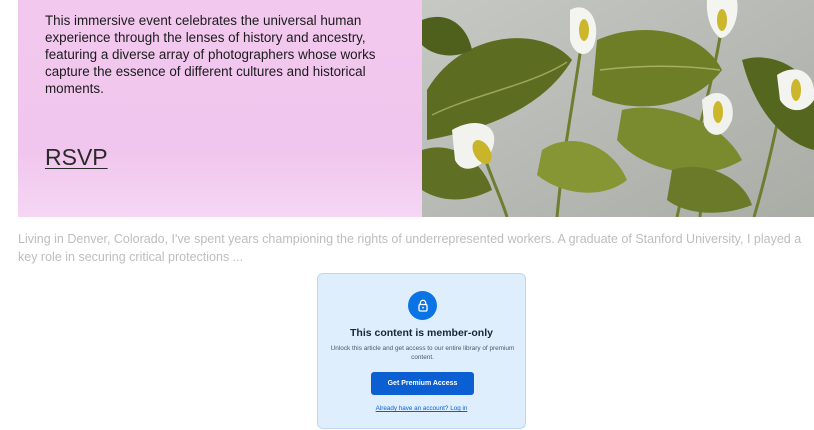 This screenshot has width=814, height=430. Describe the element at coordinates (421, 408) in the screenshot. I see `login-link: Already have an account? Log in` at that location.